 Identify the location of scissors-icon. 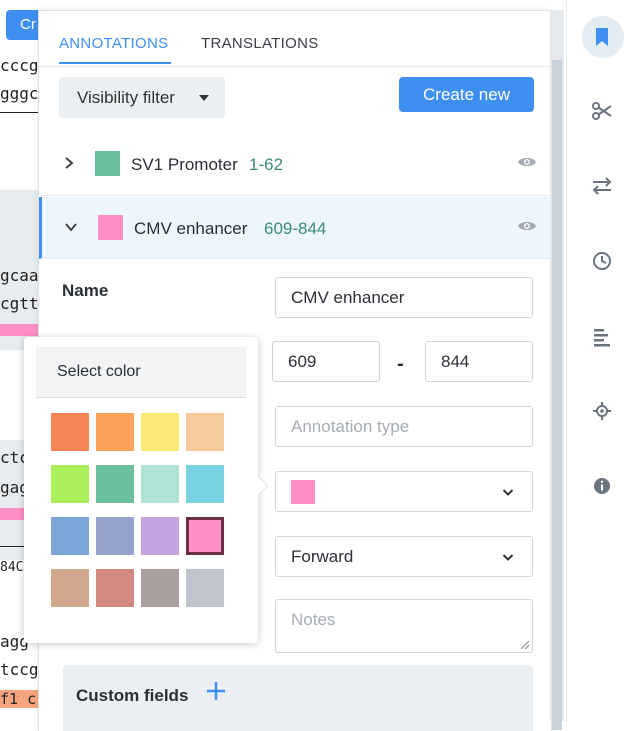
(602, 111).